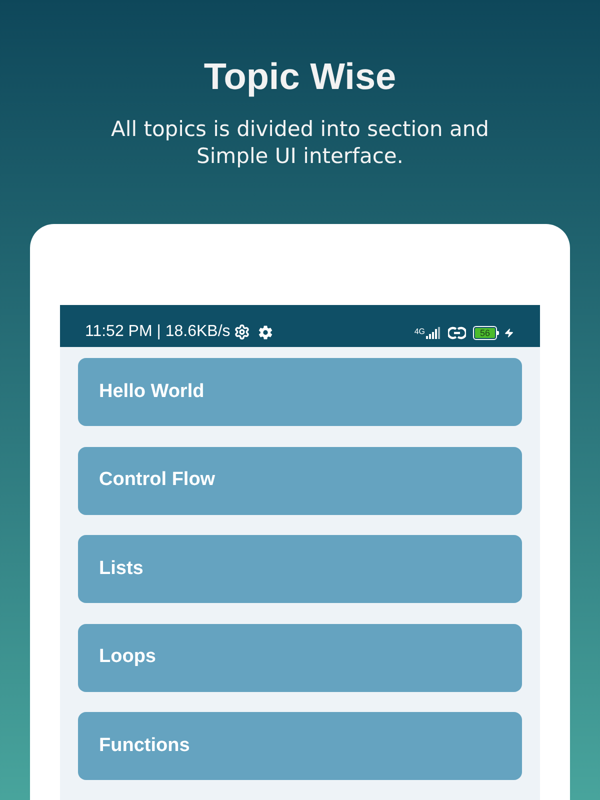 This screenshot has height=800, width=600. Describe the element at coordinates (157, 332) in the screenshot. I see `status-time: 11:52 PM | 18.6KB/s` at that location.